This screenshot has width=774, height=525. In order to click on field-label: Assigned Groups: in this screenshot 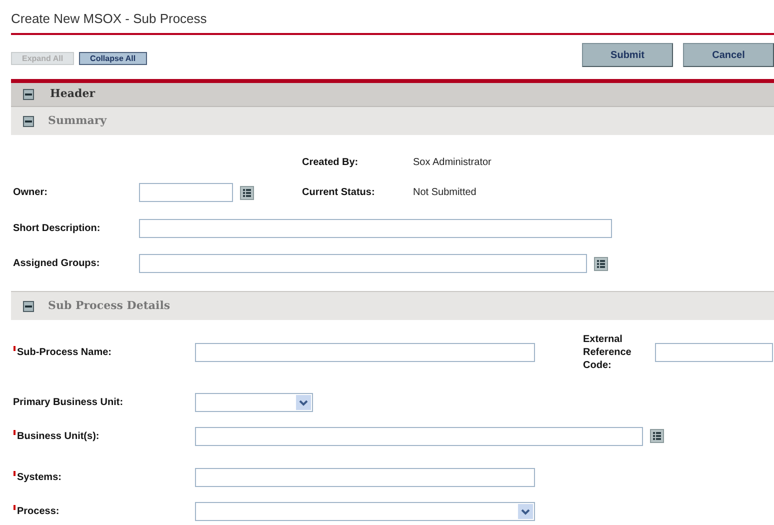, I will do `click(57, 264)`.